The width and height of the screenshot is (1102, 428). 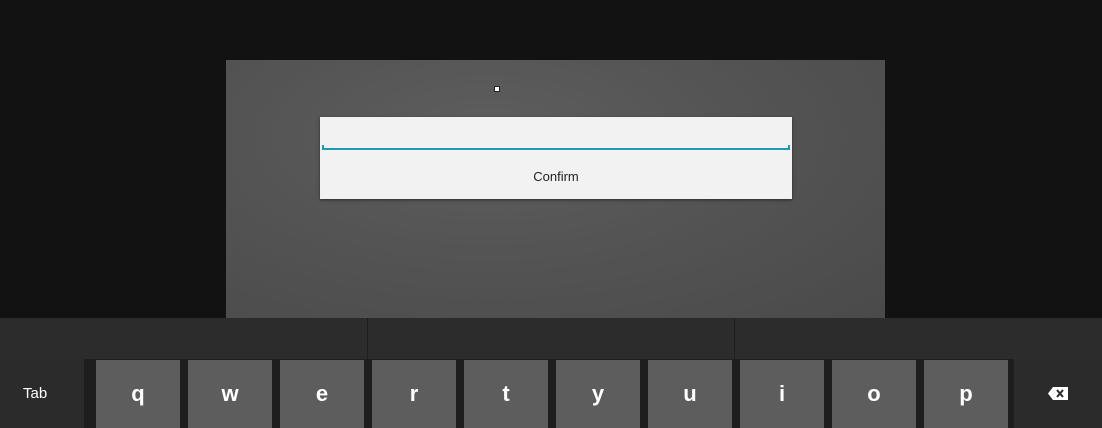 I want to click on key-t: t, so click(x=506, y=394).